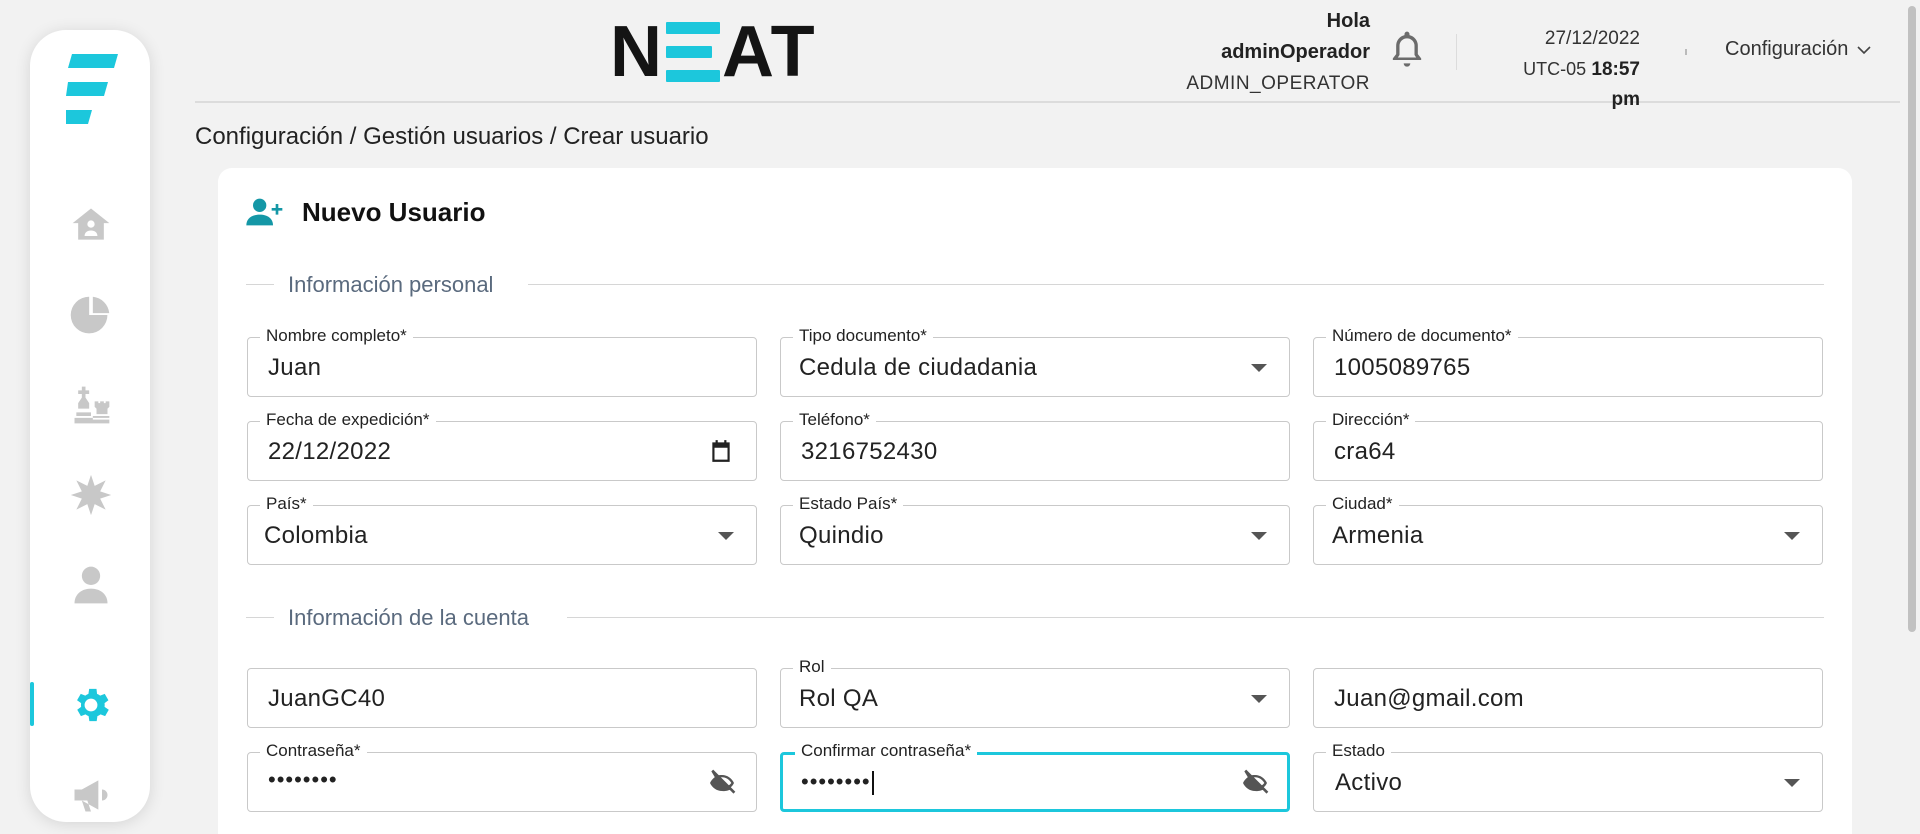  I want to click on password-field: Contraseña* ••••••••, so click(502, 776).